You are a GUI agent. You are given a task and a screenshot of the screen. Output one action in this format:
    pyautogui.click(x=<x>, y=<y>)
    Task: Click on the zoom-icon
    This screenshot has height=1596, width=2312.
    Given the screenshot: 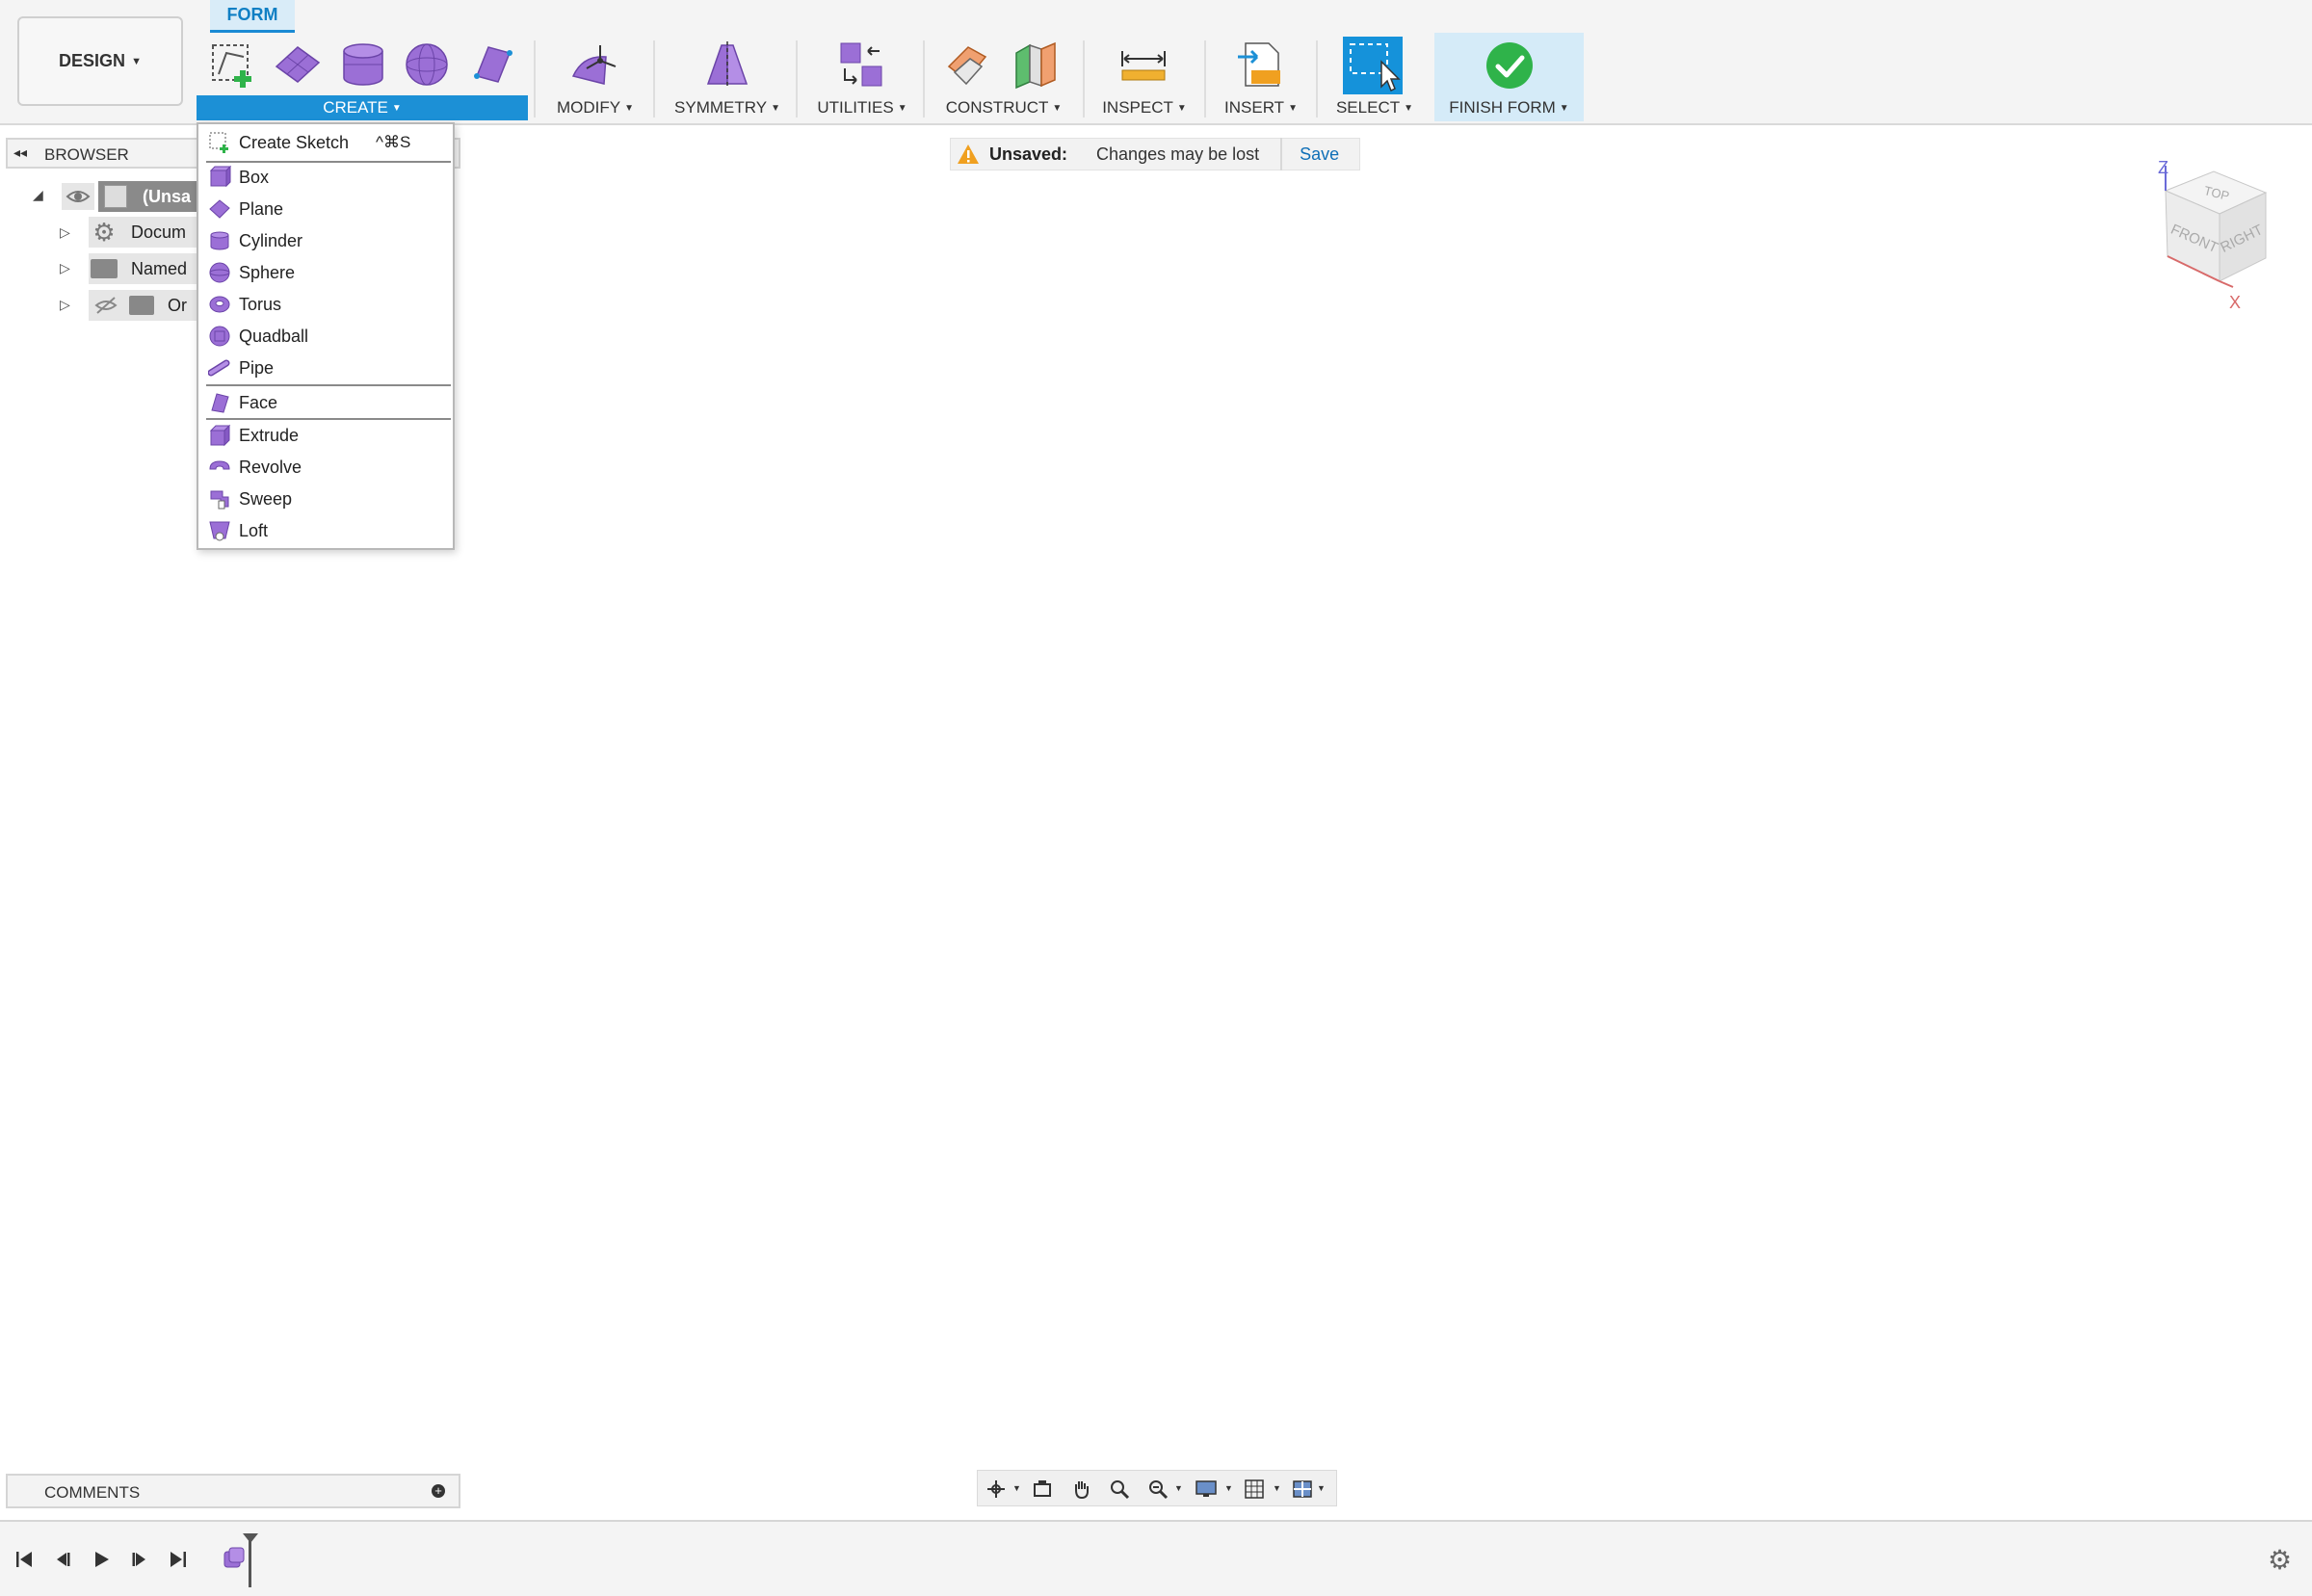 What is the action you would take?
    pyautogui.click(x=1119, y=1490)
    